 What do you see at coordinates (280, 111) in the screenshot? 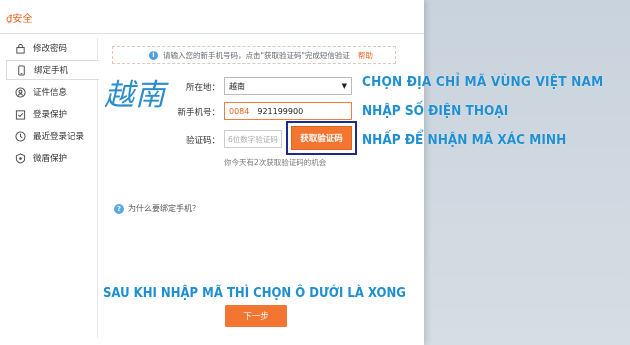
I see `phone-number: 921199900` at bounding box center [280, 111].